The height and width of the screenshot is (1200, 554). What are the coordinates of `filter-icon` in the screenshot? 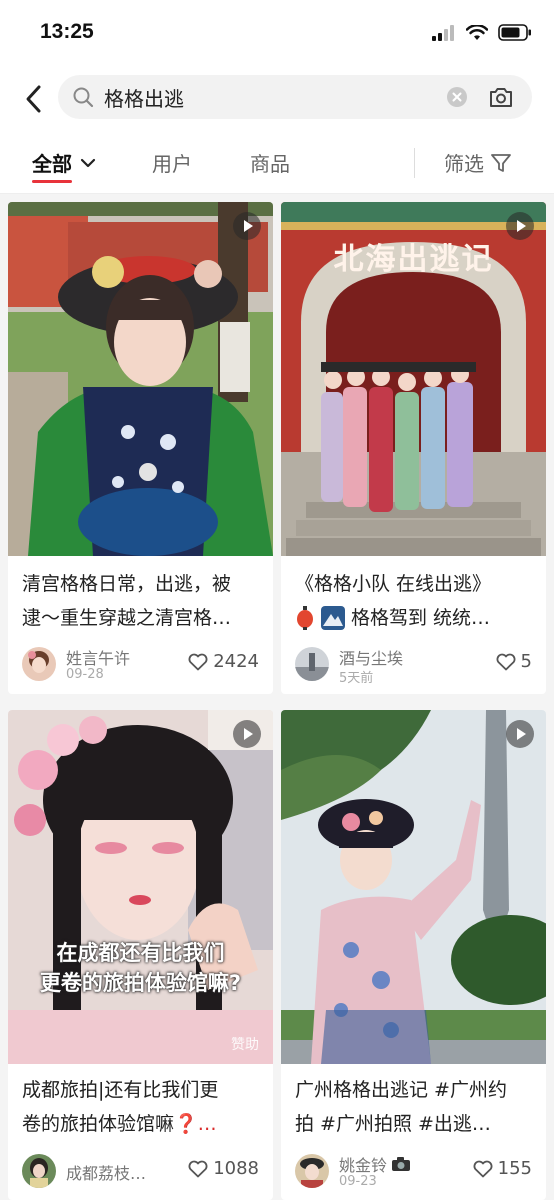 It's located at (501, 162).